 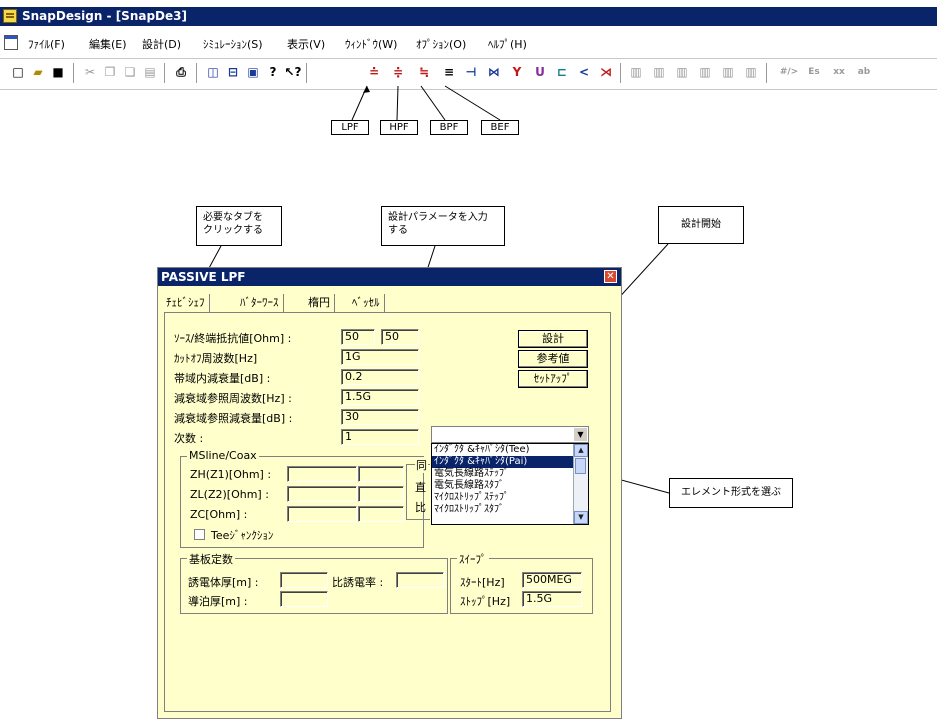 What do you see at coordinates (580, 466) in the screenshot?
I see `scroll-thumb` at bounding box center [580, 466].